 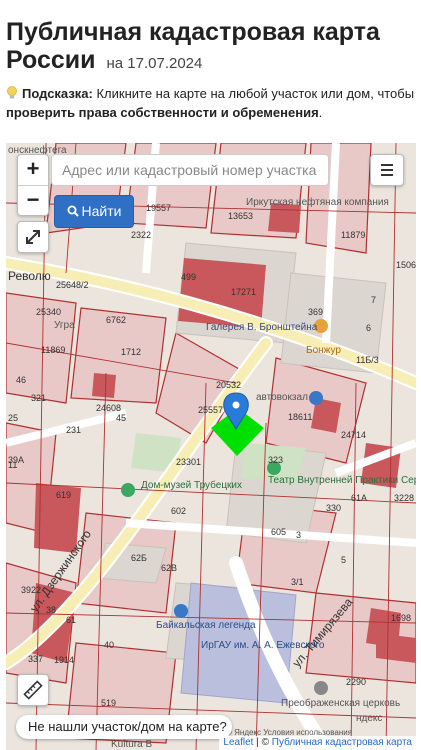 I want to click on parcel-number: 40, so click(x=109, y=645).